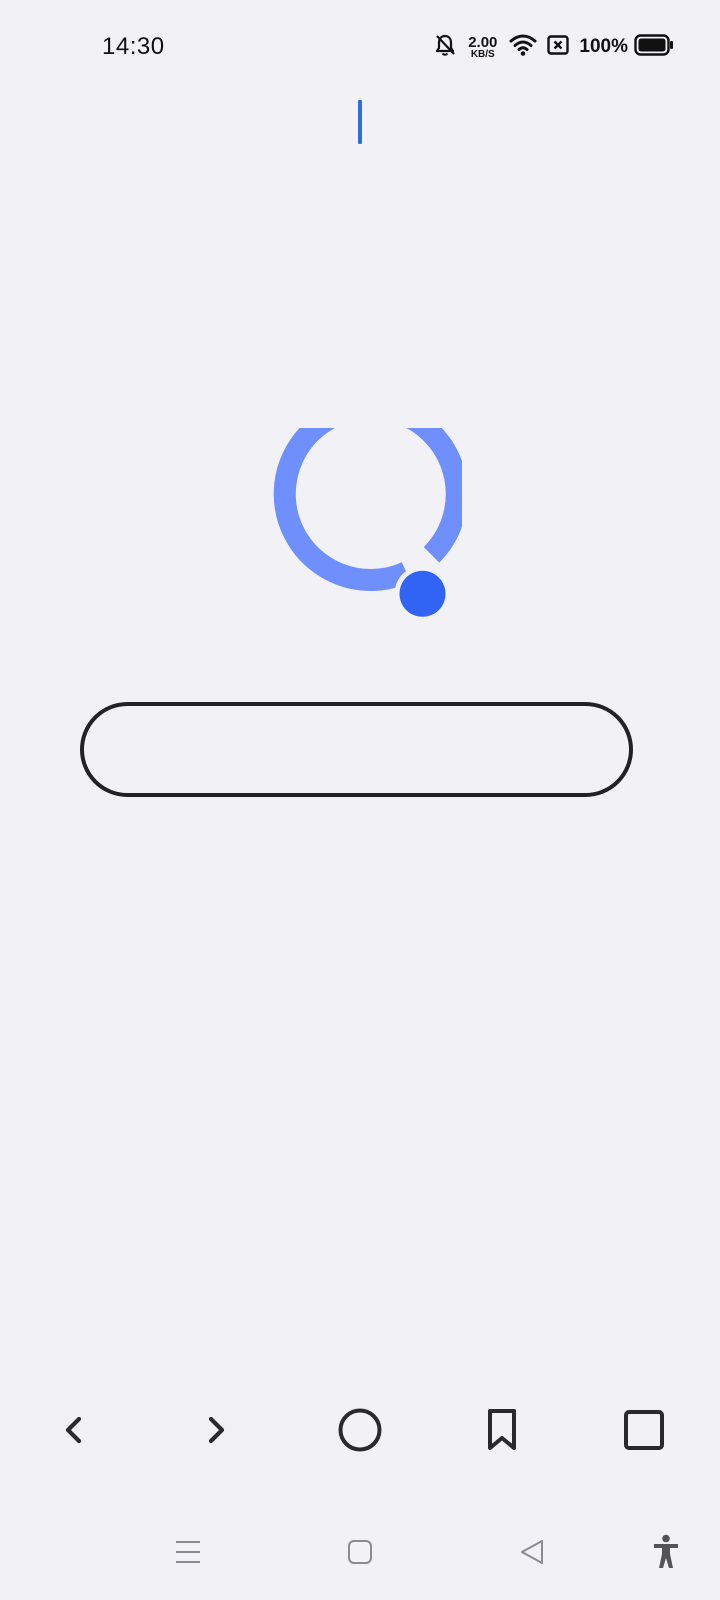 The height and width of the screenshot is (1600, 720). What do you see at coordinates (445, 47) in the screenshot?
I see `bell-off-icon` at bounding box center [445, 47].